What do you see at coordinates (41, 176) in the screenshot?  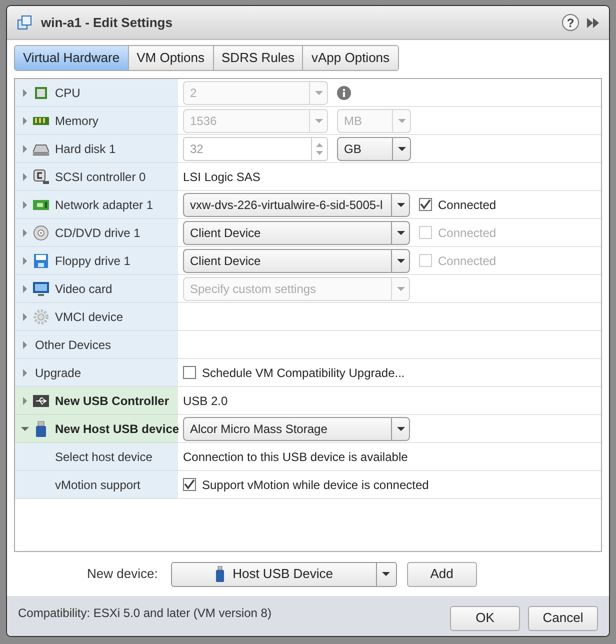 I see `controller-icon` at bounding box center [41, 176].